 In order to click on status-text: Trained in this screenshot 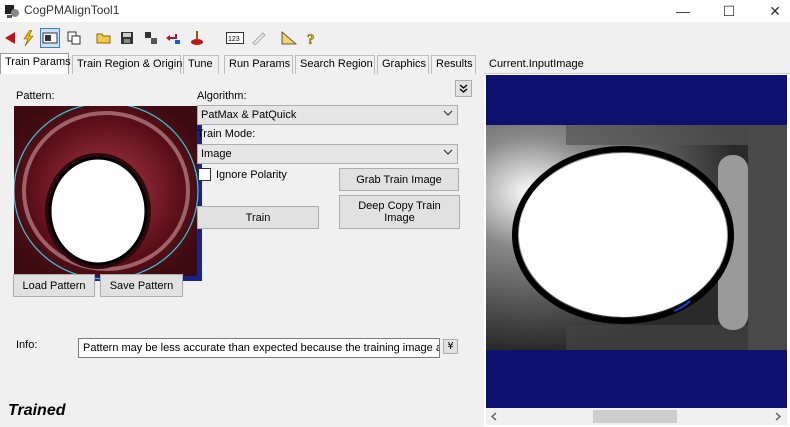, I will do `click(37, 410)`.